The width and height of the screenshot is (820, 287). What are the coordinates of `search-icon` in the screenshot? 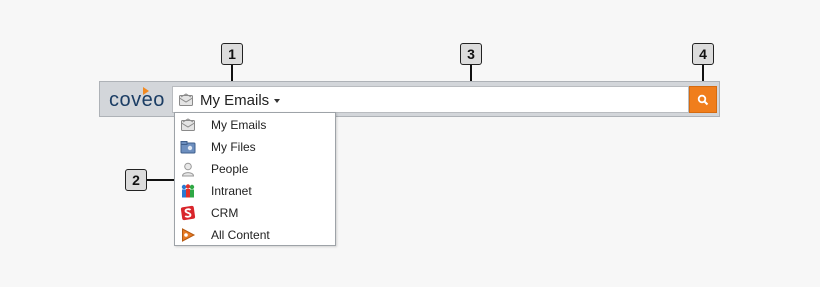 It's located at (703, 100).